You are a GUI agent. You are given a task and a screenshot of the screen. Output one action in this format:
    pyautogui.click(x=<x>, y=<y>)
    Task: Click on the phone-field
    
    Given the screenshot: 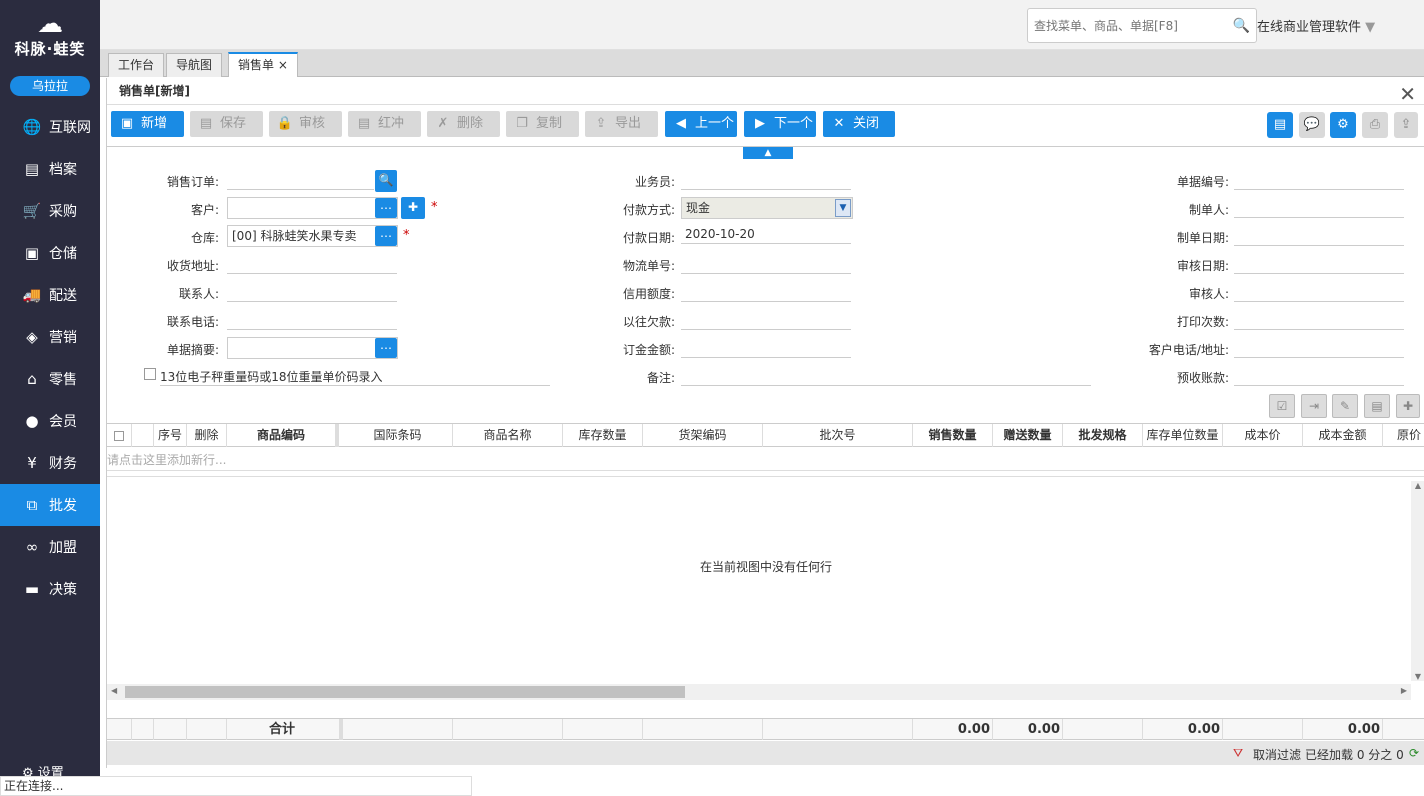 What is the action you would take?
    pyautogui.click(x=312, y=320)
    